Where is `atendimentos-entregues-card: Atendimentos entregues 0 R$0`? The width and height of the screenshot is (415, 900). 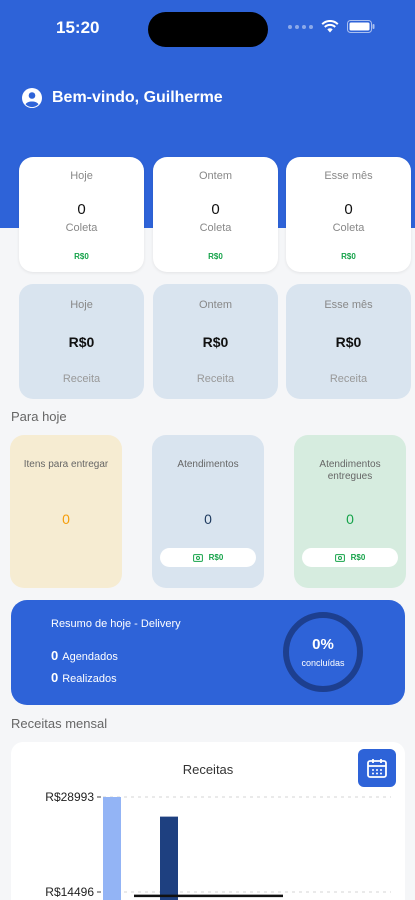
atendimentos-entregues-card: Atendimentos entregues 0 R$0 is located at coordinates (350, 511).